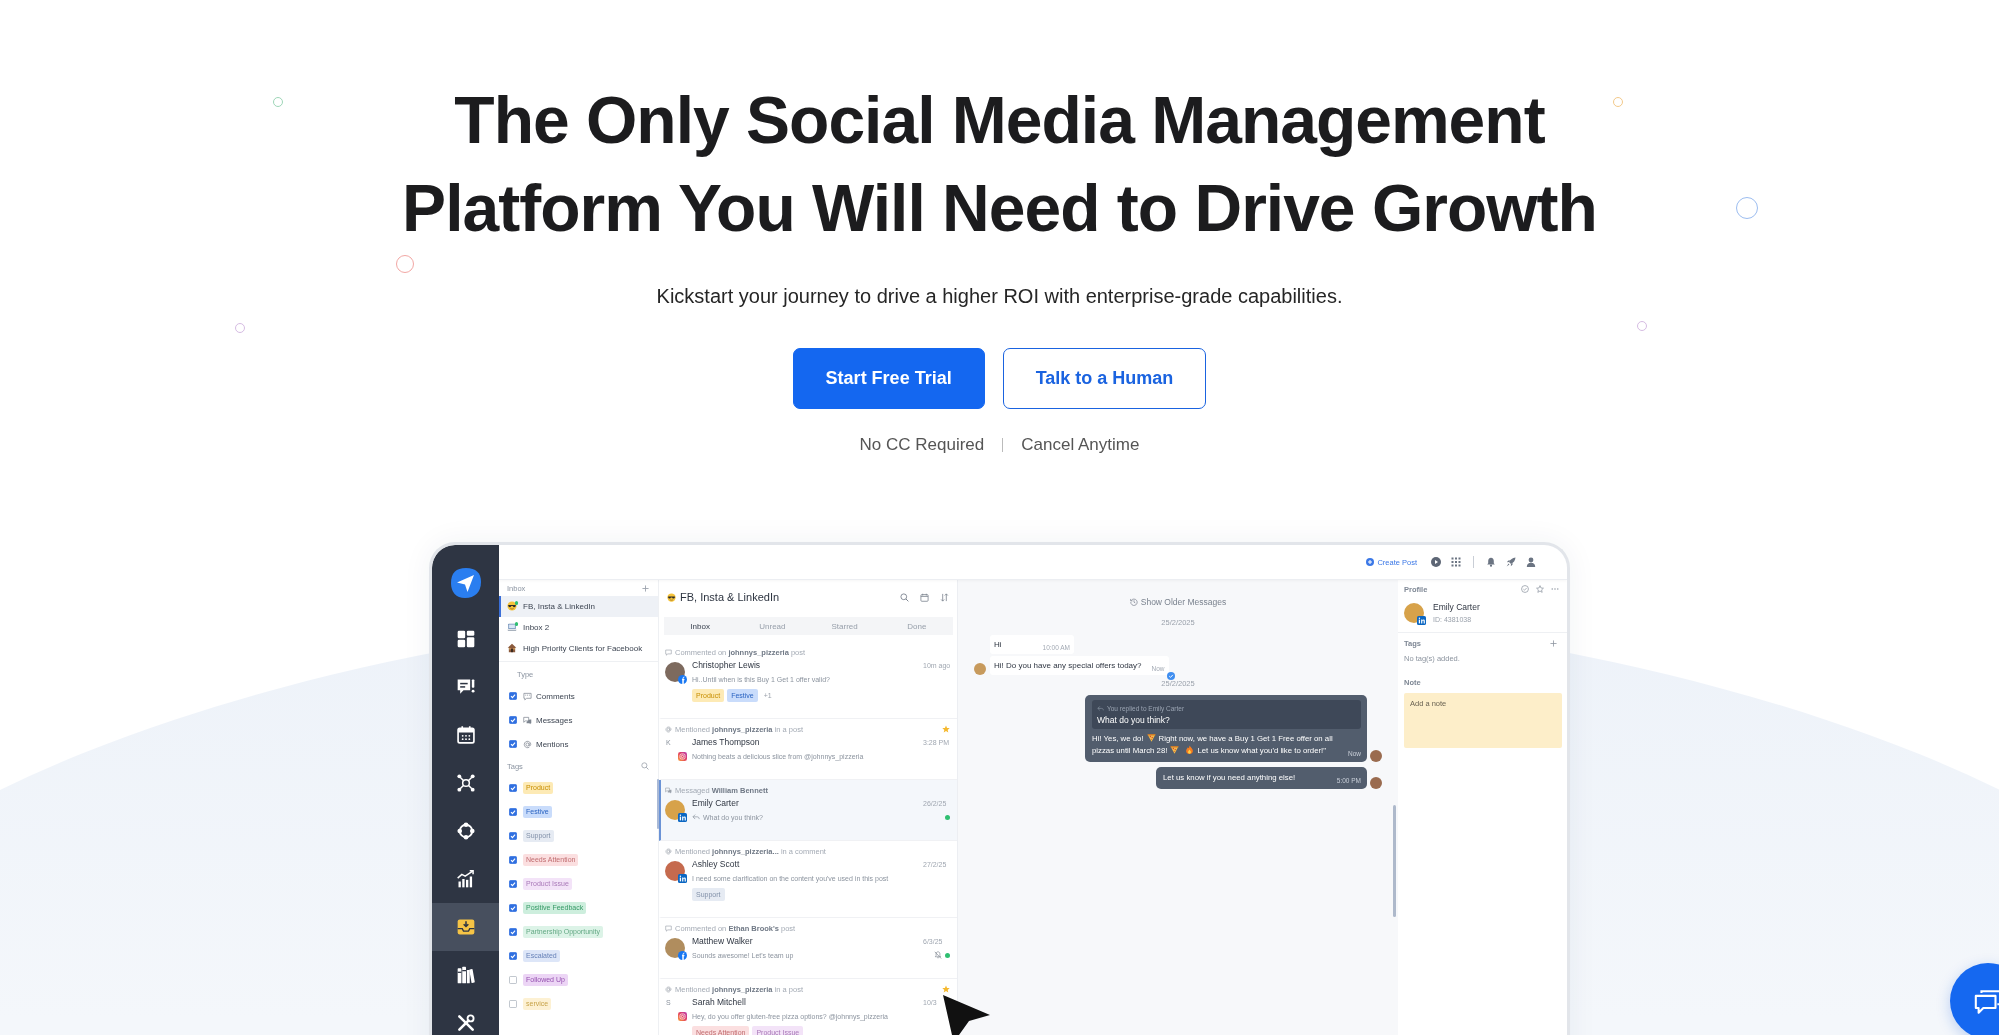  What do you see at coordinates (888, 378) in the screenshot?
I see `primary-button: Start Free Trial` at bounding box center [888, 378].